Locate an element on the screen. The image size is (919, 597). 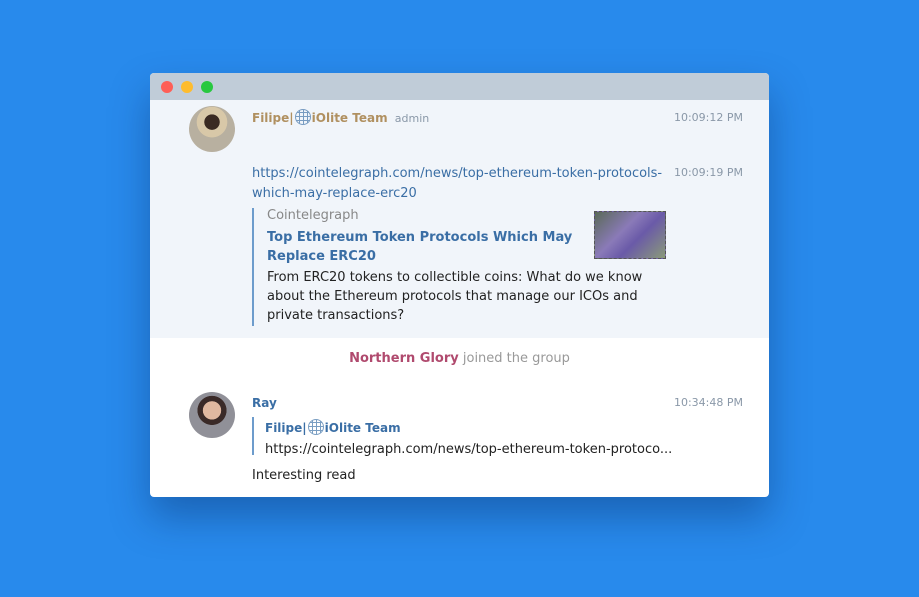
minimize-button is located at coordinates (187, 87).